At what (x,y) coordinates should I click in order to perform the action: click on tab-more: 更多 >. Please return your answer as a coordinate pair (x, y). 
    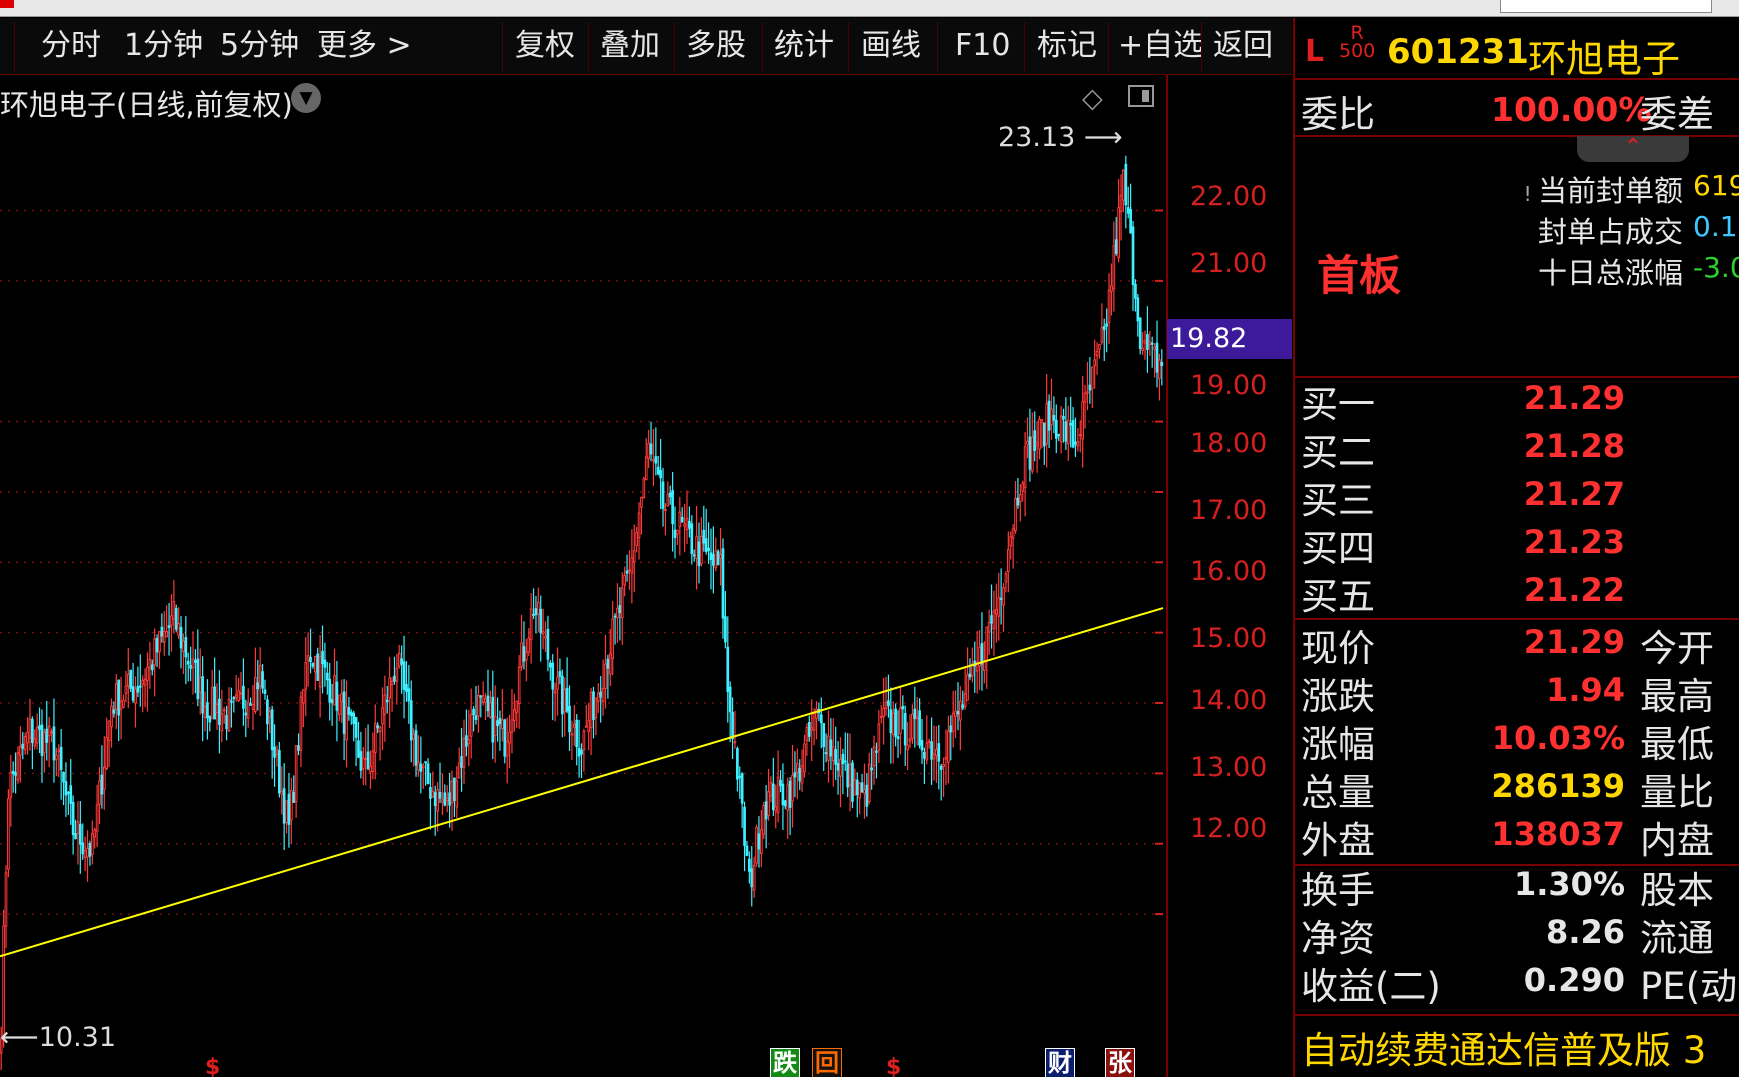
    Looking at the image, I should click on (364, 46).